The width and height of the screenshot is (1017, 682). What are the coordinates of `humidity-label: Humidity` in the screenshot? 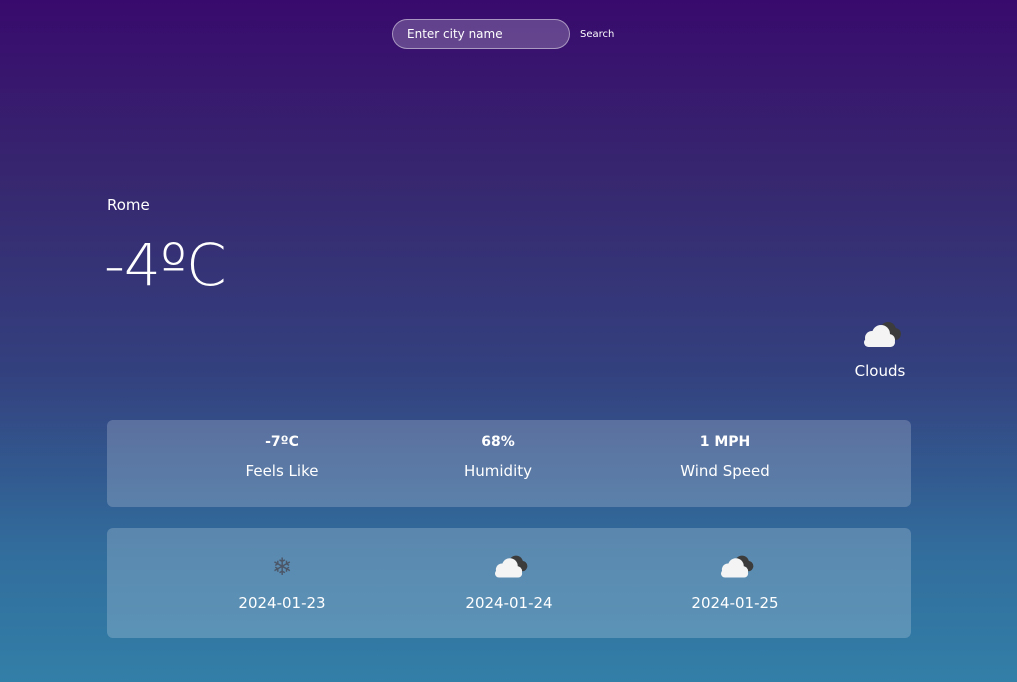 It's located at (497, 471).